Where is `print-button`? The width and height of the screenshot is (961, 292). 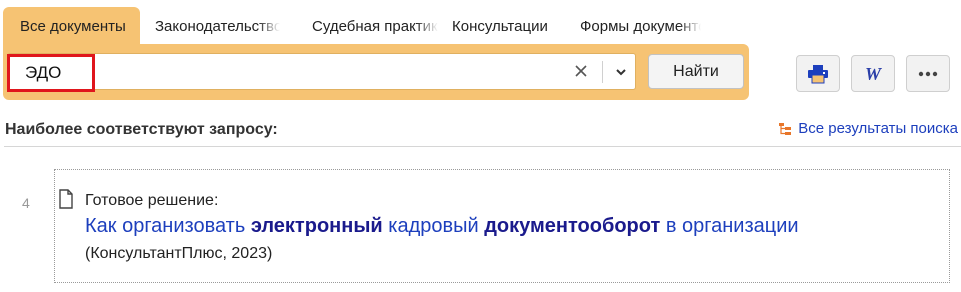
print-button is located at coordinates (818, 73).